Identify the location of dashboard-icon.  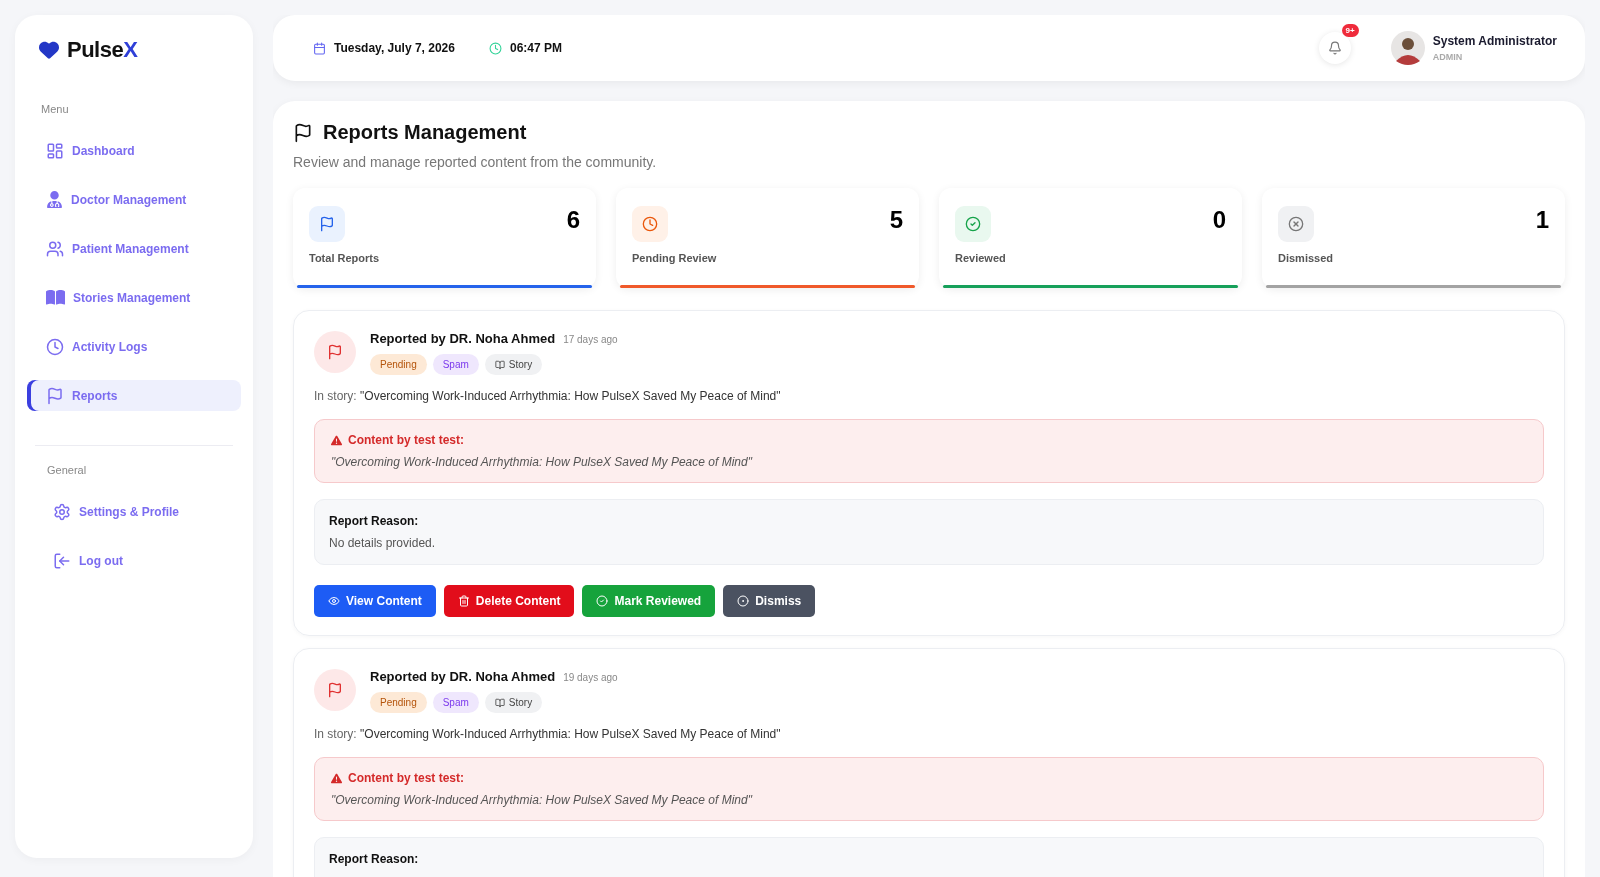
(55, 150).